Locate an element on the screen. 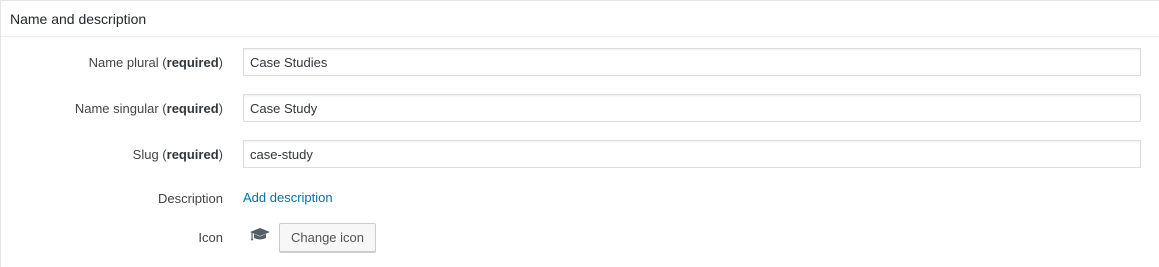 The height and width of the screenshot is (267, 1159). name-singular-label: Name singular (required) is located at coordinates (148, 108).